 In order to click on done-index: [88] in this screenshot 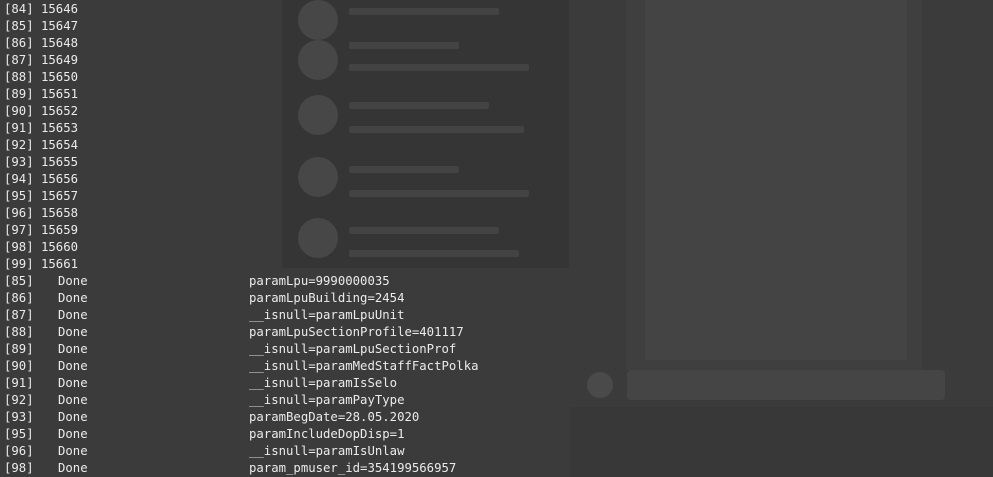, I will do `click(19, 332)`.